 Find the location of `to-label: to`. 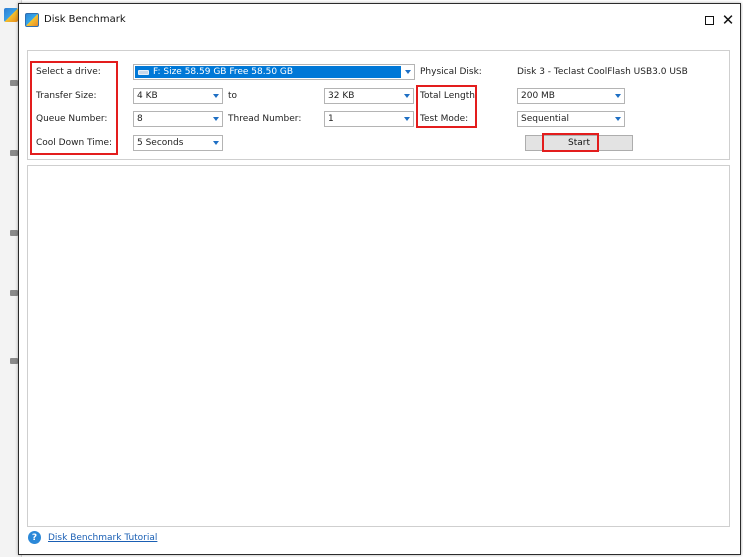

to-label: to is located at coordinates (233, 96).